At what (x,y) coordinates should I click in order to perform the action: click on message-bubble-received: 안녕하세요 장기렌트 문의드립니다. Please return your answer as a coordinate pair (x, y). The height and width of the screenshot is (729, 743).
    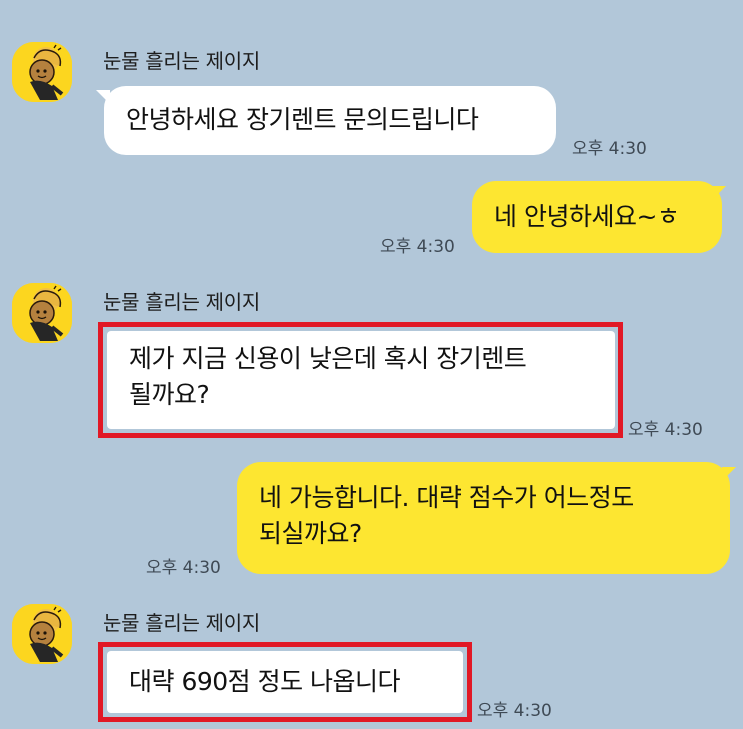
    Looking at the image, I should click on (330, 120).